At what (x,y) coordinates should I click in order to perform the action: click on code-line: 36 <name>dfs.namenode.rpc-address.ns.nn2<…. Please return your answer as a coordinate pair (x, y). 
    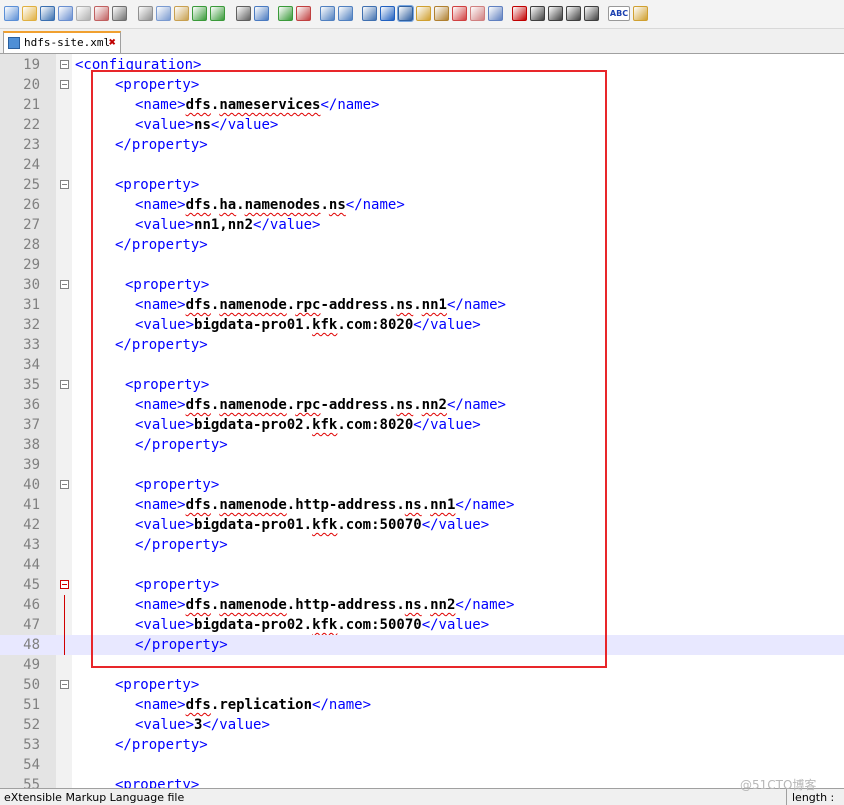
    Looking at the image, I should click on (422, 405).